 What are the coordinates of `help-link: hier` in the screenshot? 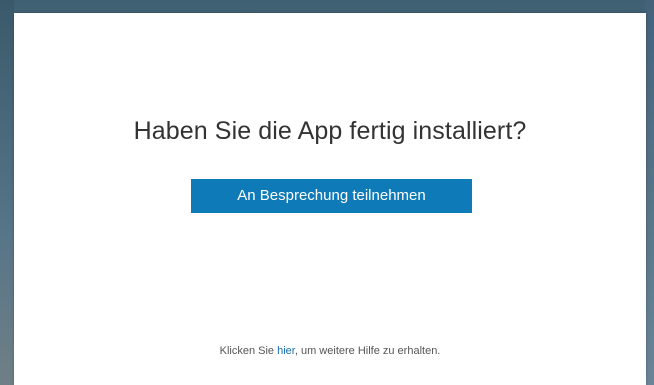 It's located at (286, 351).